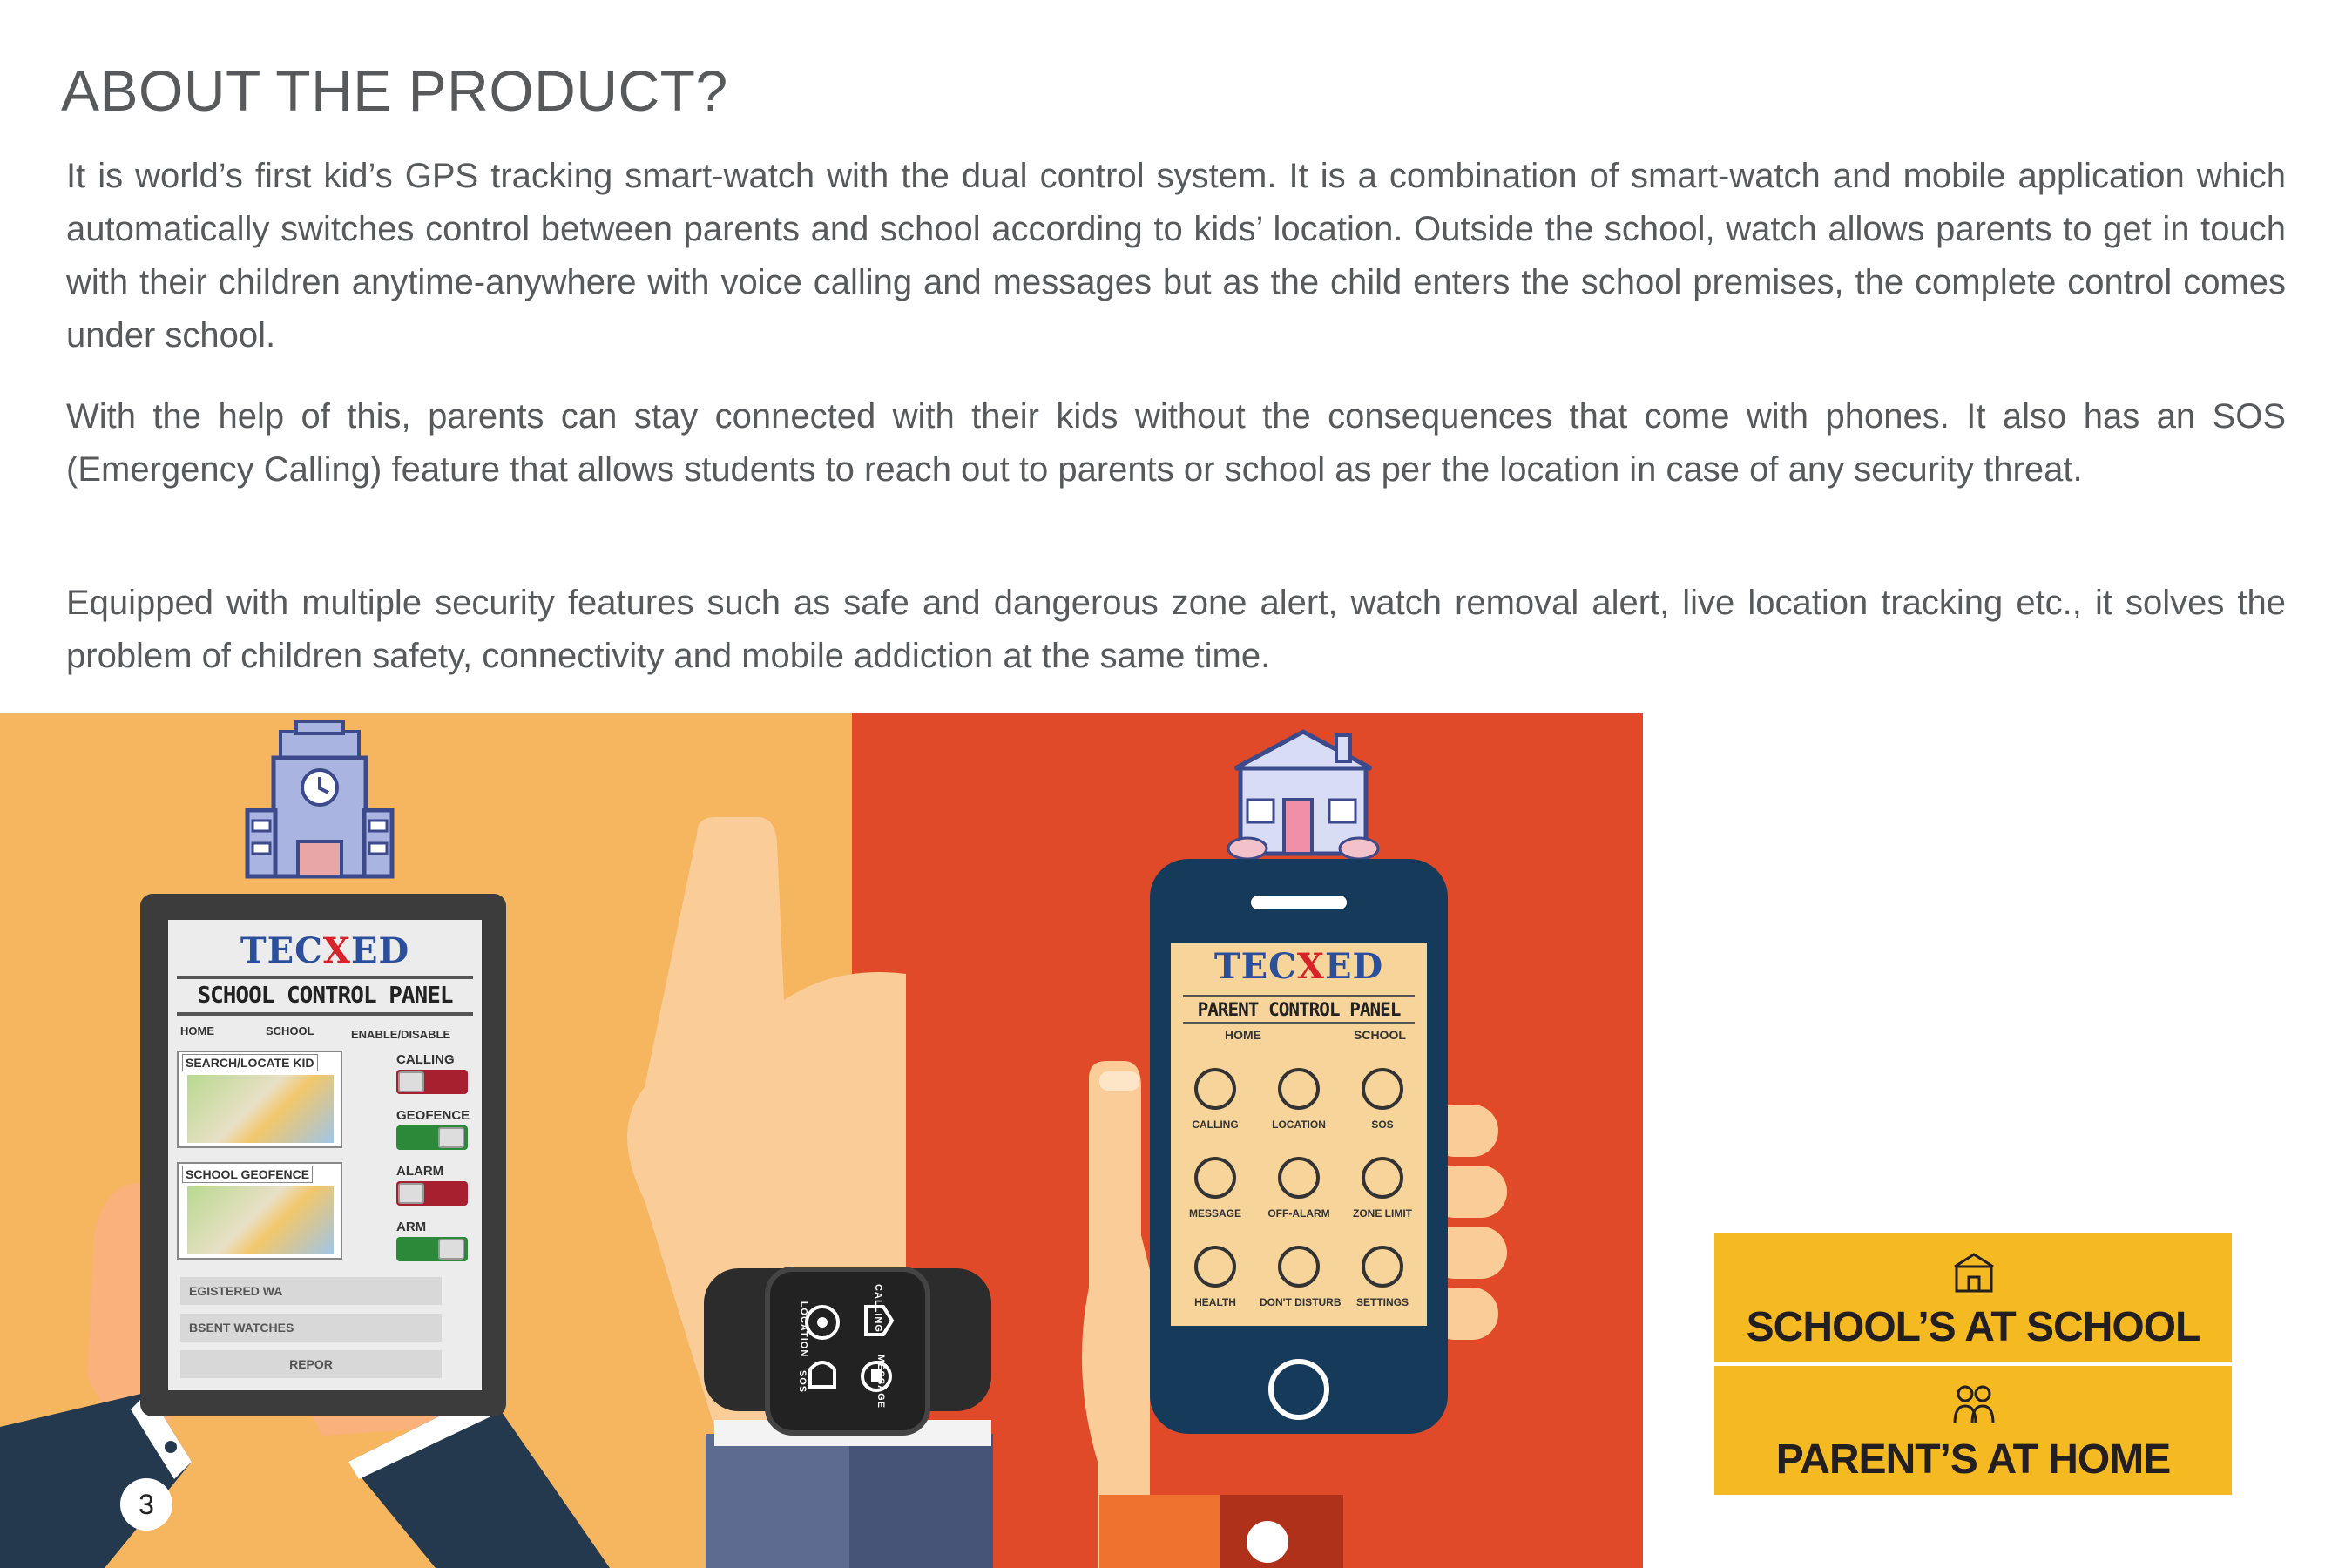 The image size is (2352, 1568). What do you see at coordinates (2072, 1130) in the screenshot?
I see `ribbon-light: WITH` at bounding box center [2072, 1130].